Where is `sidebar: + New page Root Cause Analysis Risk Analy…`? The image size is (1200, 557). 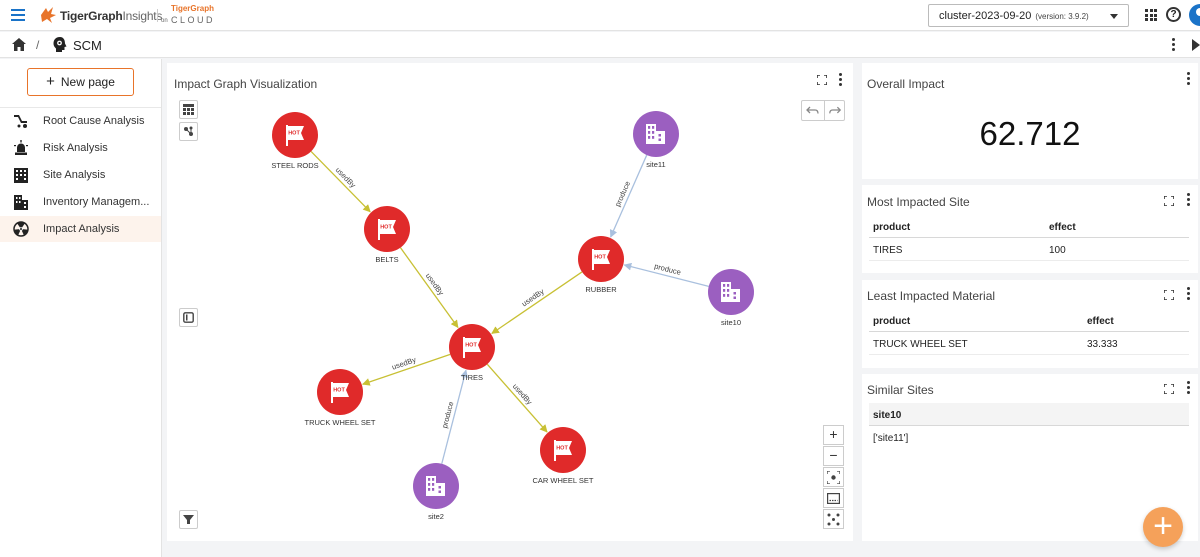
sidebar: + New page Root Cause Analysis Risk Analy… is located at coordinates (81, 308).